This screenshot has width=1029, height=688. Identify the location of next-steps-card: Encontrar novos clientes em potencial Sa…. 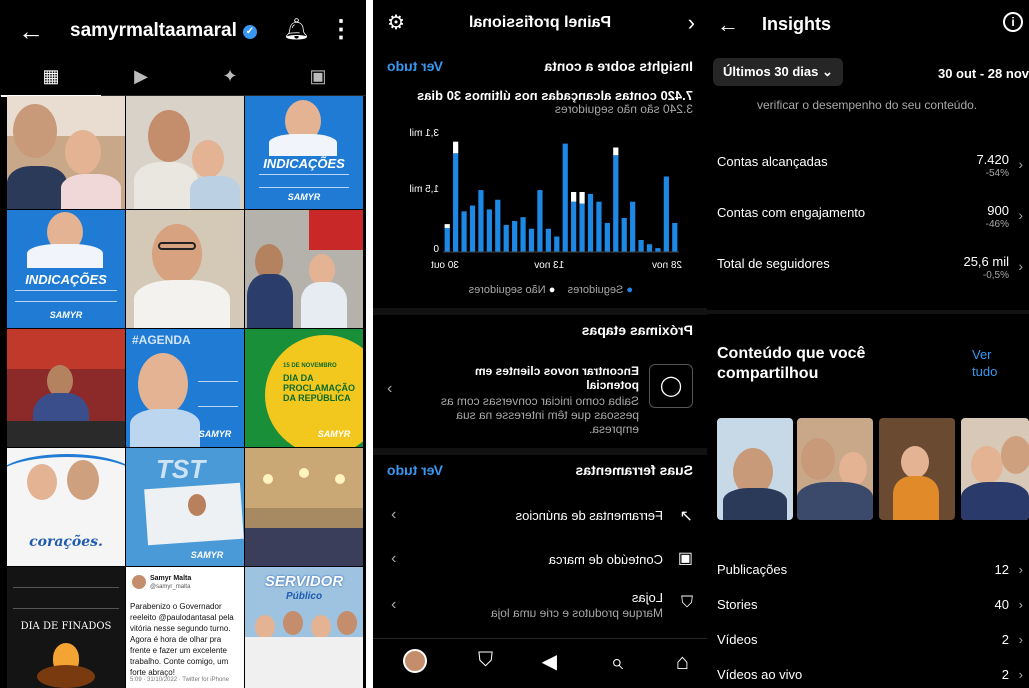
(534, 400).